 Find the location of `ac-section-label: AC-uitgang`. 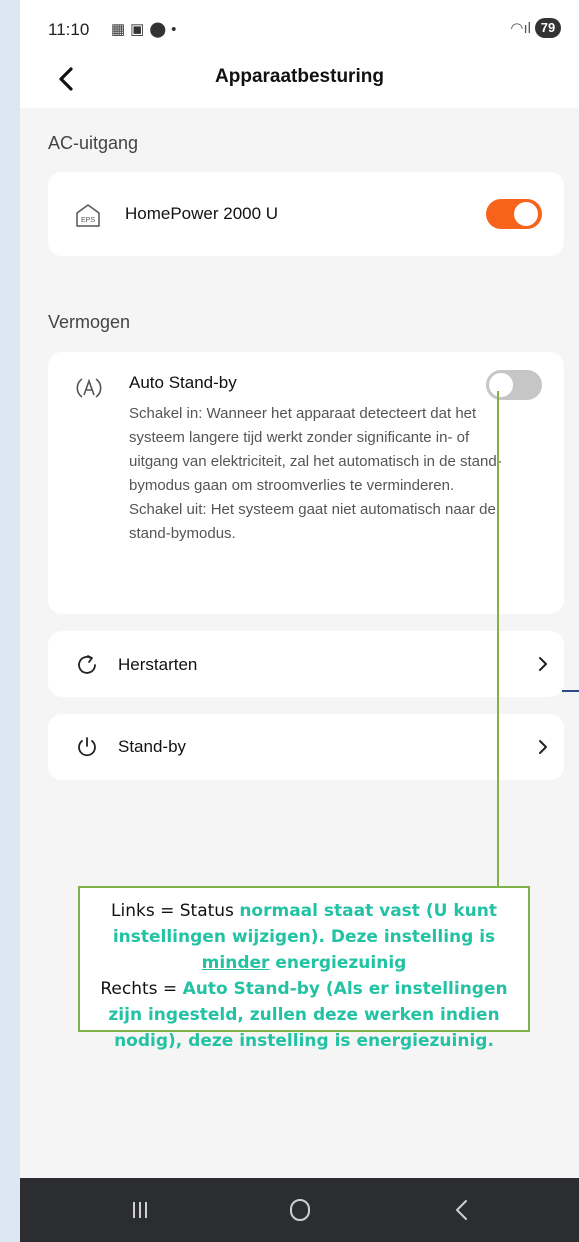

ac-section-label: AC-uitgang is located at coordinates (93, 143).